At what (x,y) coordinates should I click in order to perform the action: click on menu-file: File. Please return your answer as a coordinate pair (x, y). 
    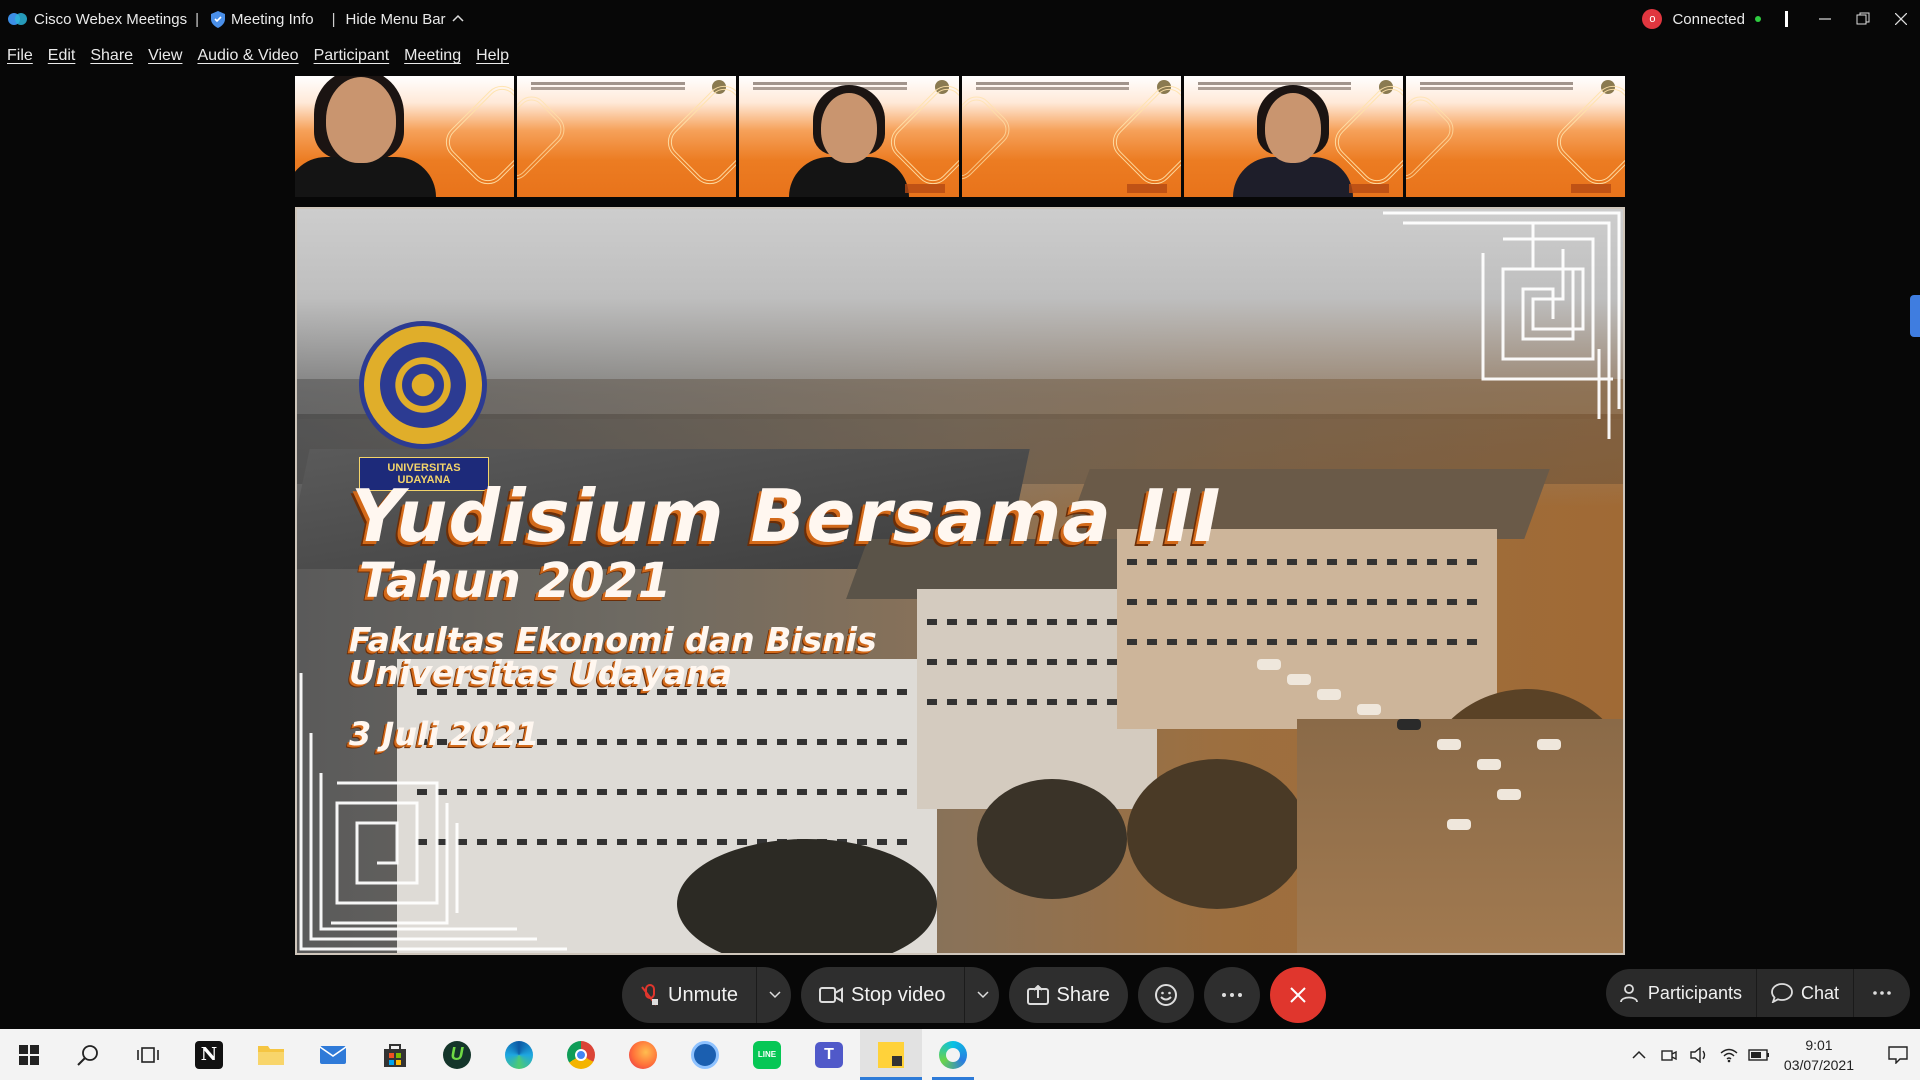
    Looking at the image, I should click on (20, 56).